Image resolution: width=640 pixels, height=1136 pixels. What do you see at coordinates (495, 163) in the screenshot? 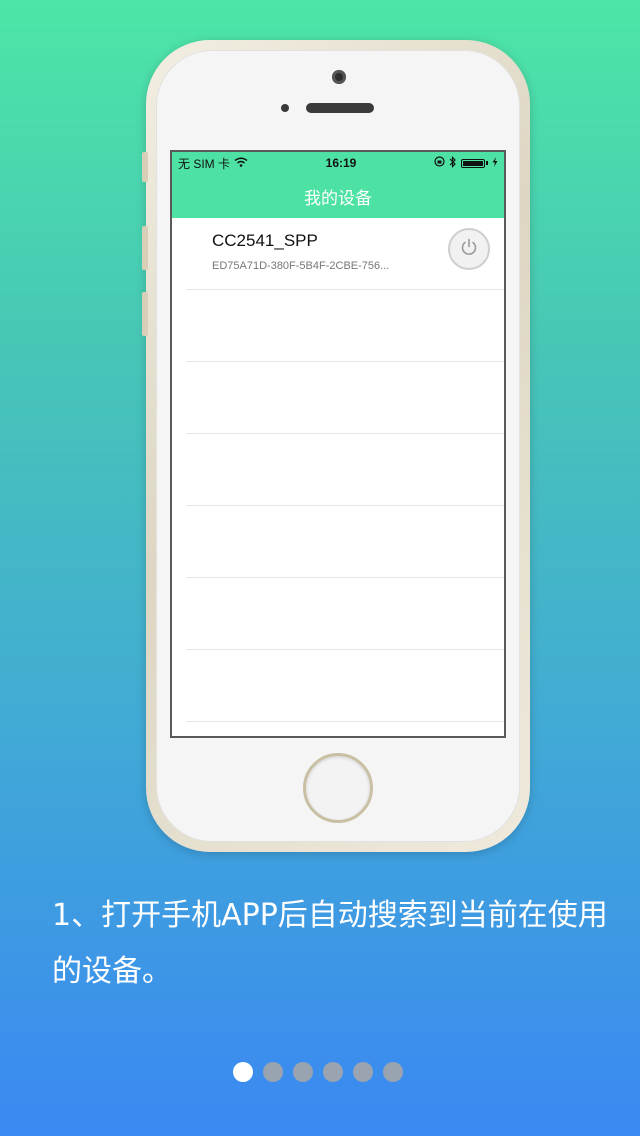
I see `charging-icon` at bounding box center [495, 163].